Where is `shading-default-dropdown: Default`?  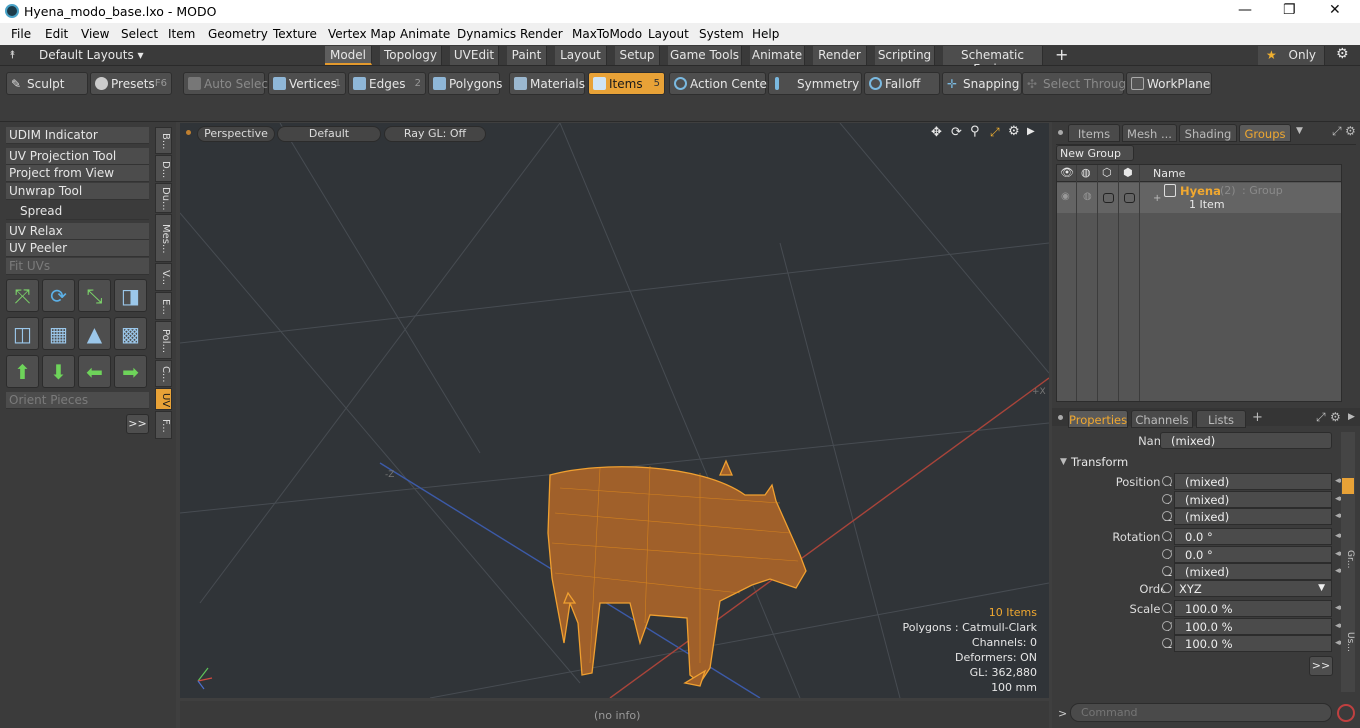
shading-default-dropdown: Default is located at coordinates (329, 134).